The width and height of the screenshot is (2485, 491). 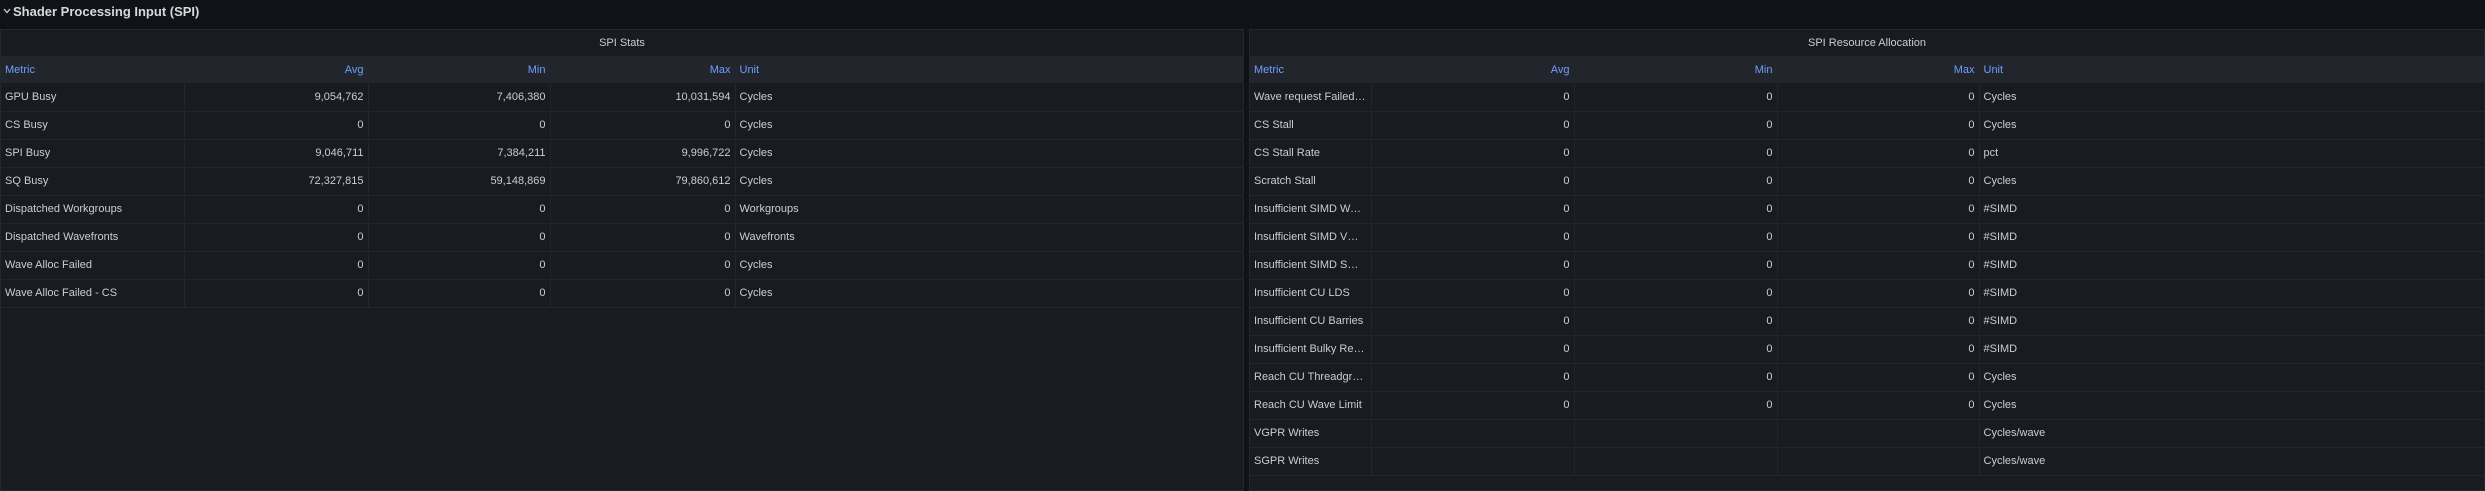 I want to click on cell-metric: Wave Alloc Failed, so click(x=93, y=265).